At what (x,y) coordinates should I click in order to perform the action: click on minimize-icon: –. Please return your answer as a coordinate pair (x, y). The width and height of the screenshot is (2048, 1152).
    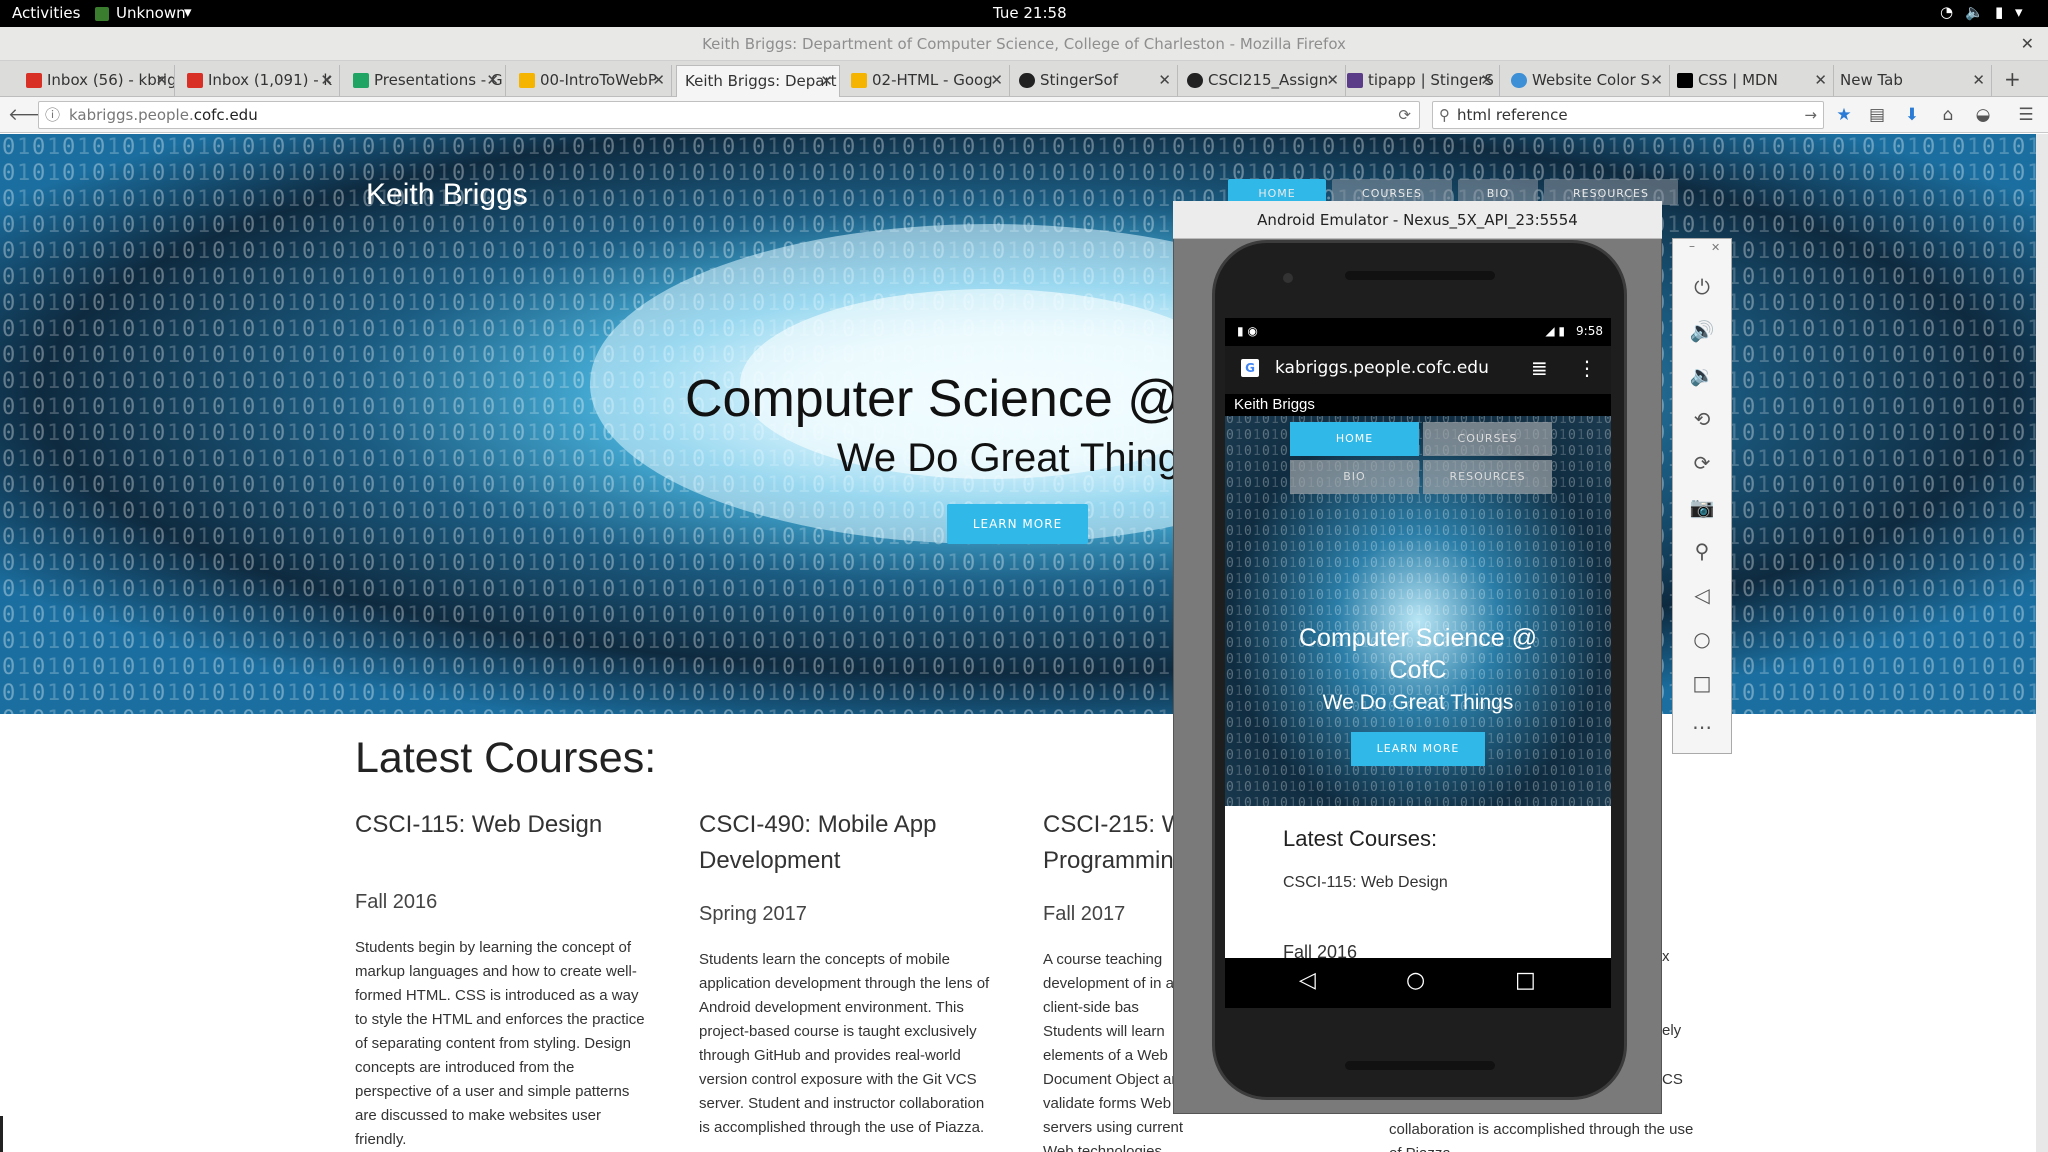
    Looking at the image, I should click on (1692, 246).